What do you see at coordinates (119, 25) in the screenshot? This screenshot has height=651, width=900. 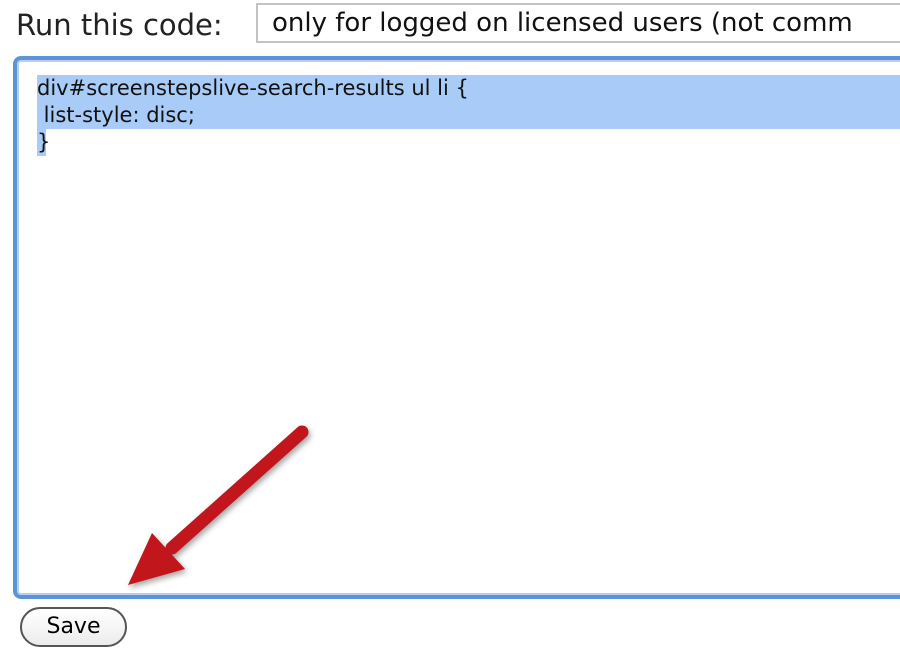 I see `run-label: Run this code:` at bounding box center [119, 25].